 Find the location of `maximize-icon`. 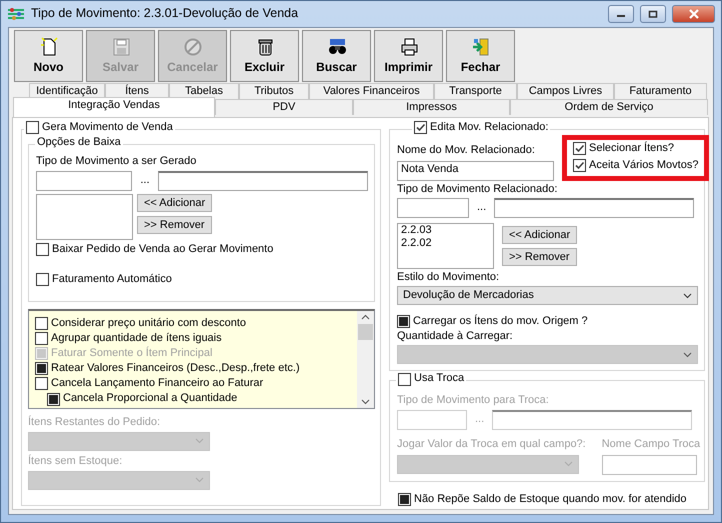

maximize-icon is located at coordinates (653, 14).